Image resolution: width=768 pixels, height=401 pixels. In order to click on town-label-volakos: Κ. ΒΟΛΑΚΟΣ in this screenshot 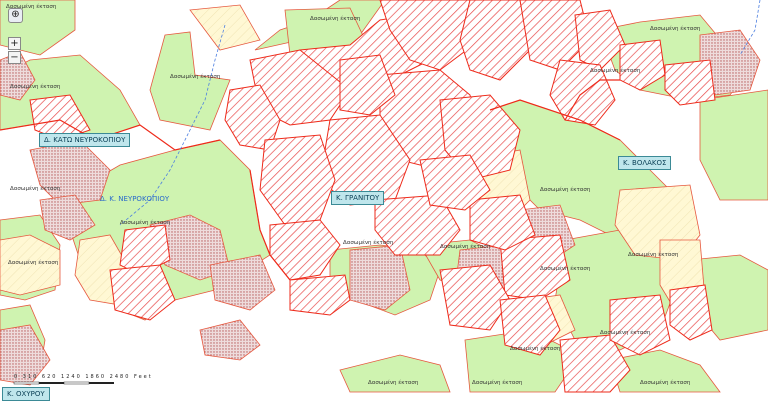, I will do `click(645, 163)`.